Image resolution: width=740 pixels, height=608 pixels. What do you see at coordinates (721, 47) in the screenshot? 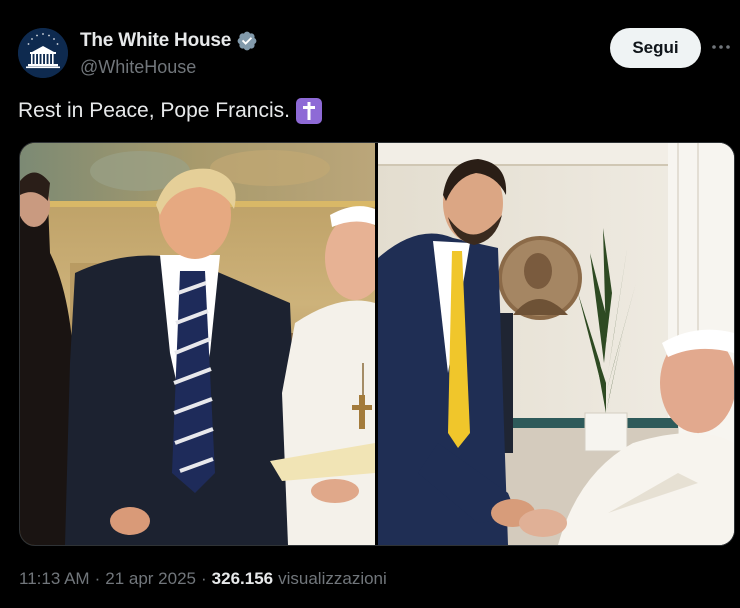
I see `more-icon` at bounding box center [721, 47].